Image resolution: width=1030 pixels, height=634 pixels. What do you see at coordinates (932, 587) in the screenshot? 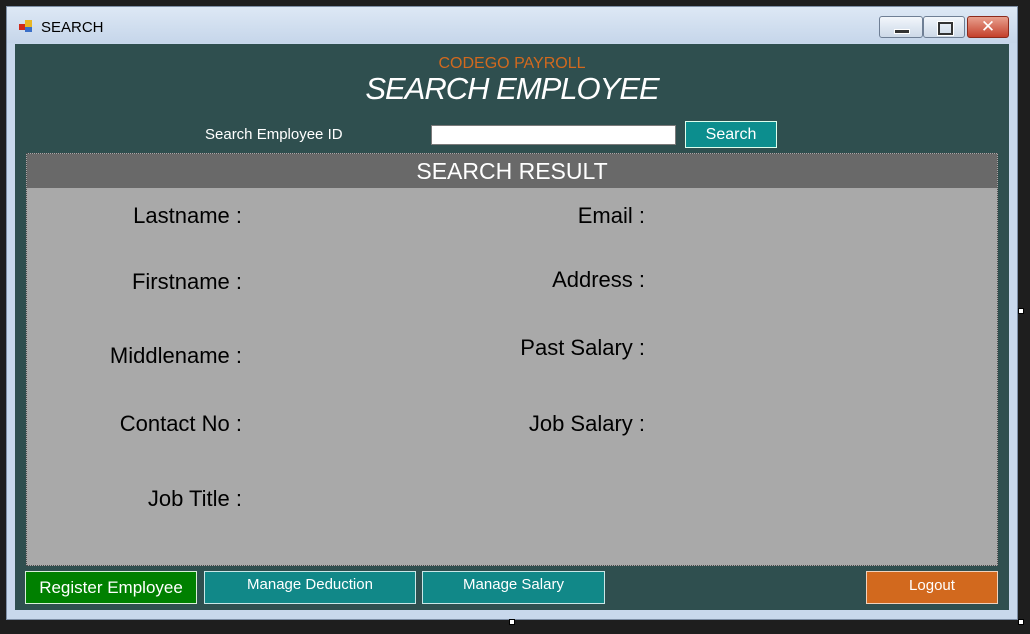
I see `logout-button: Logout` at bounding box center [932, 587].